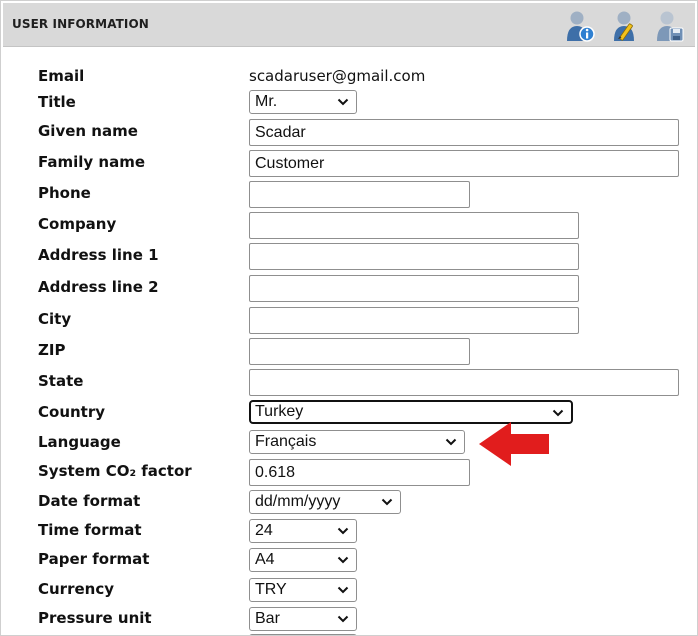  Describe the element at coordinates (464, 163) in the screenshot. I see `family-name-input` at that location.